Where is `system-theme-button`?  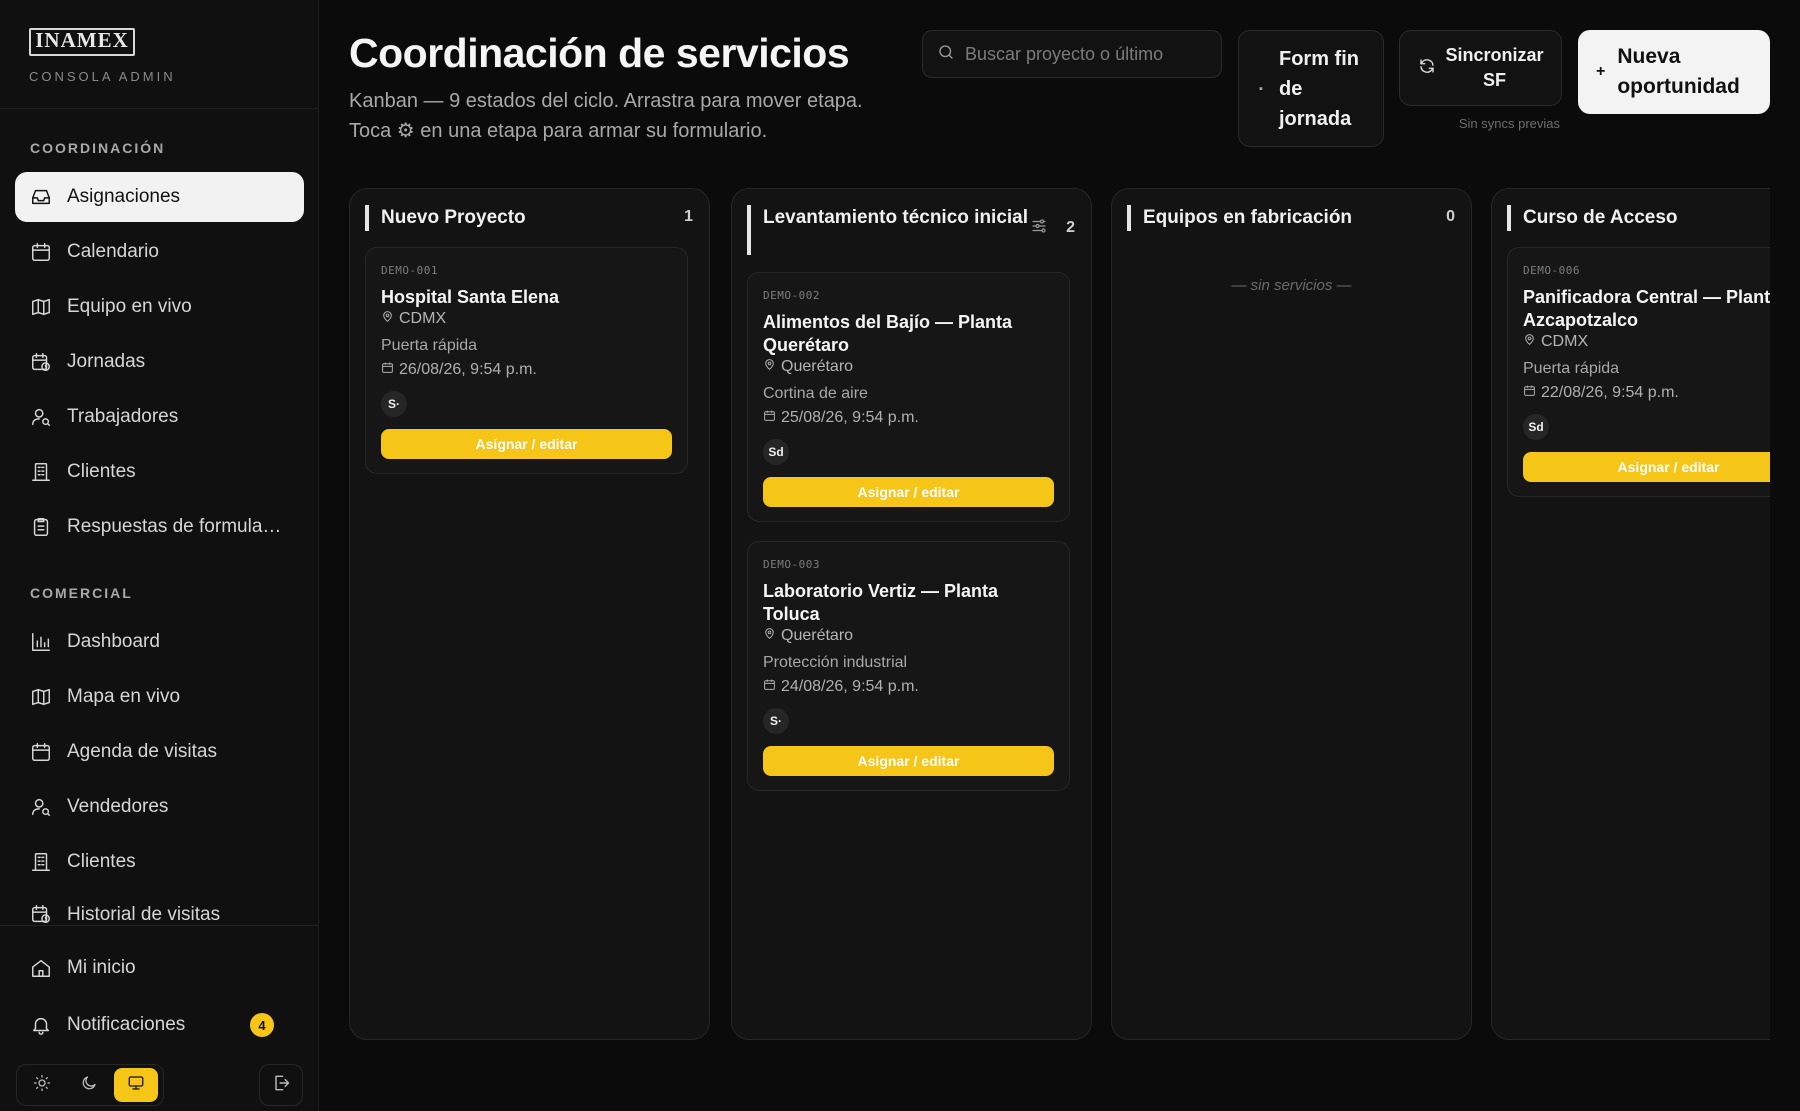
system-theme-button is located at coordinates (136, 1085).